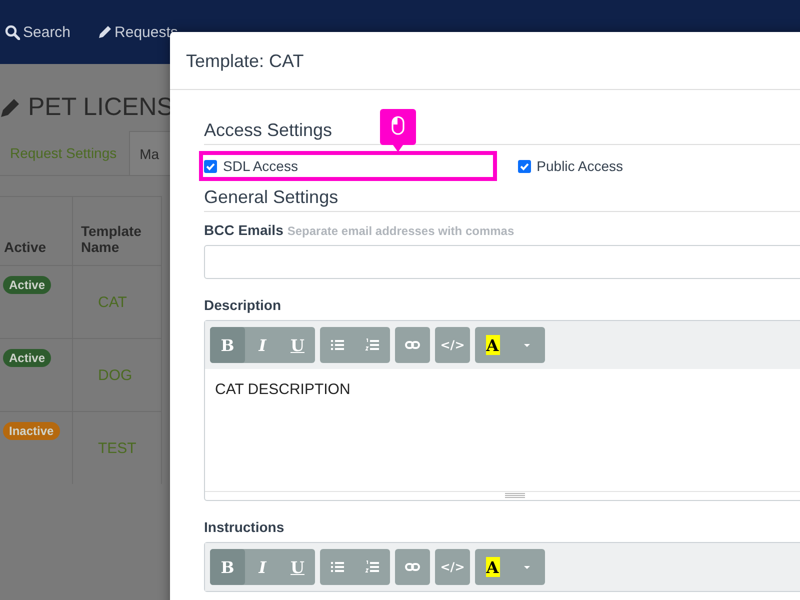  Describe the element at coordinates (502, 199) in the screenshot. I see `section-heading: General Settings` at that location.